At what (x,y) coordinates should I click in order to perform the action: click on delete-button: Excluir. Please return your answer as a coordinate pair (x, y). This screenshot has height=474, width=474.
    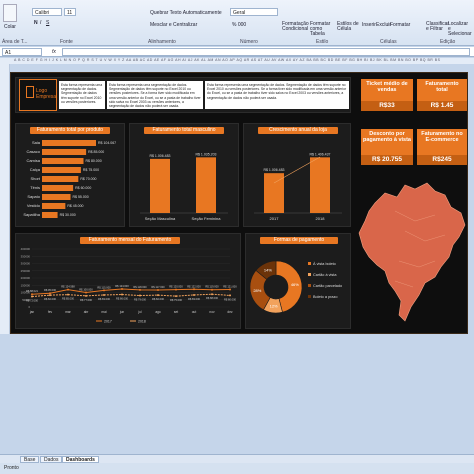
    Looking at the image, I should click on (383, 25).